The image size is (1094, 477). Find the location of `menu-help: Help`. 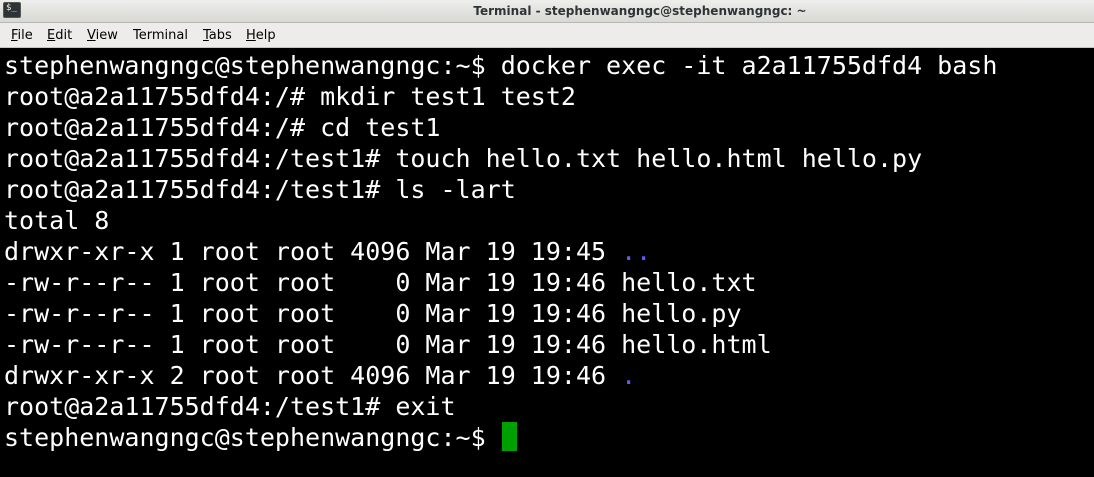

menu-help: Help is located at coordinates (261, 35).